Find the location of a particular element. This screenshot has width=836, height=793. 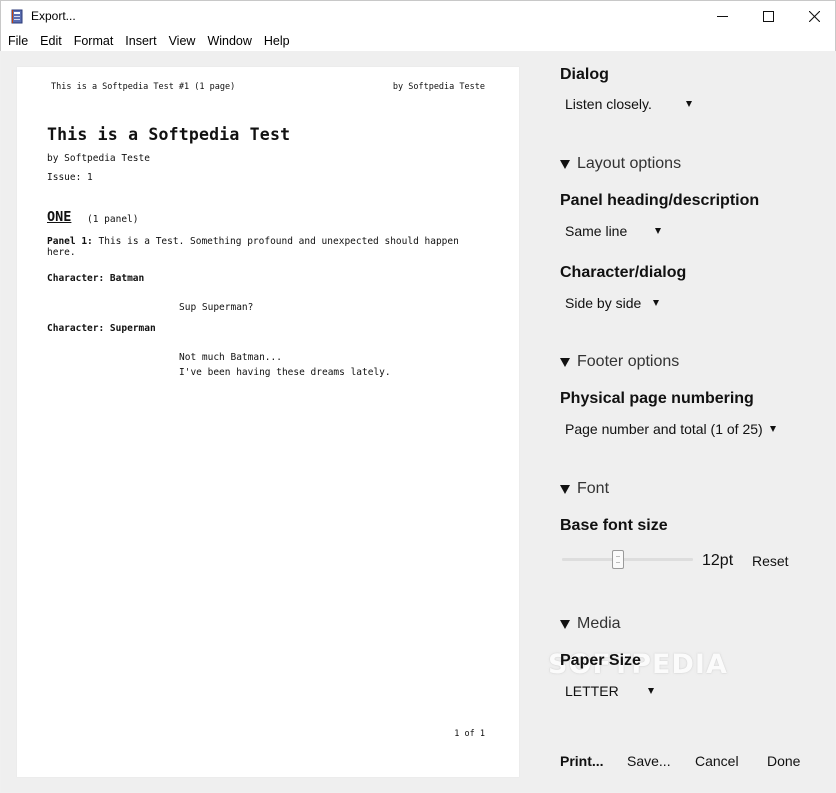

font-size-value: 12pt is located at coordinates (718, 560).